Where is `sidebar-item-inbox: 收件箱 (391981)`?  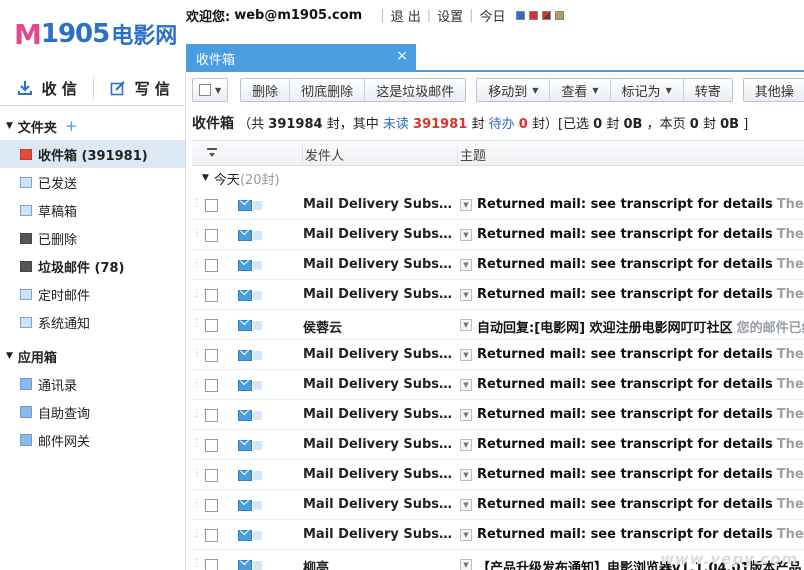 sidebar-item-inbox: 收件箱 (391981) is located at coordinates (92, 154).